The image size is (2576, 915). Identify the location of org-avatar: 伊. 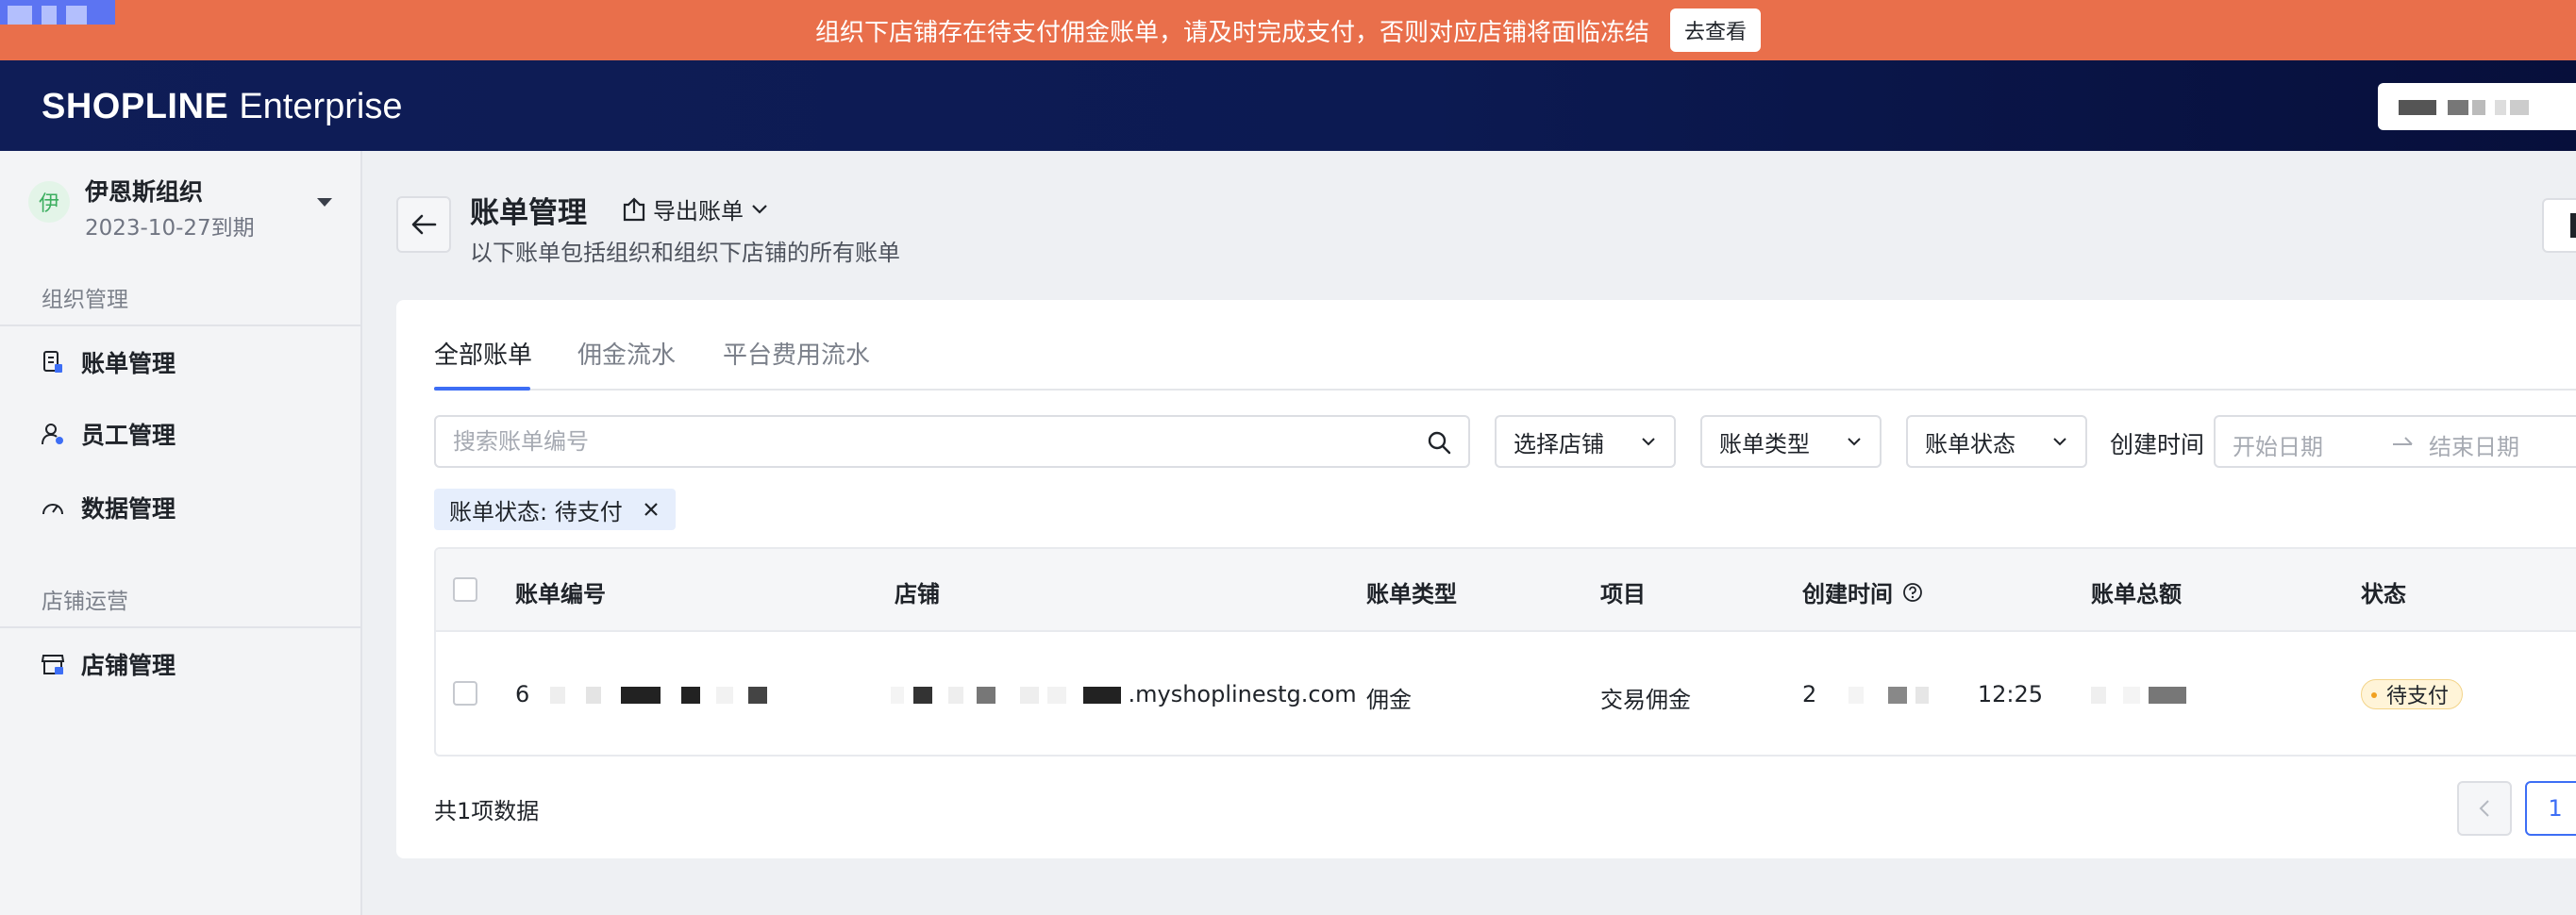
(49, 202).